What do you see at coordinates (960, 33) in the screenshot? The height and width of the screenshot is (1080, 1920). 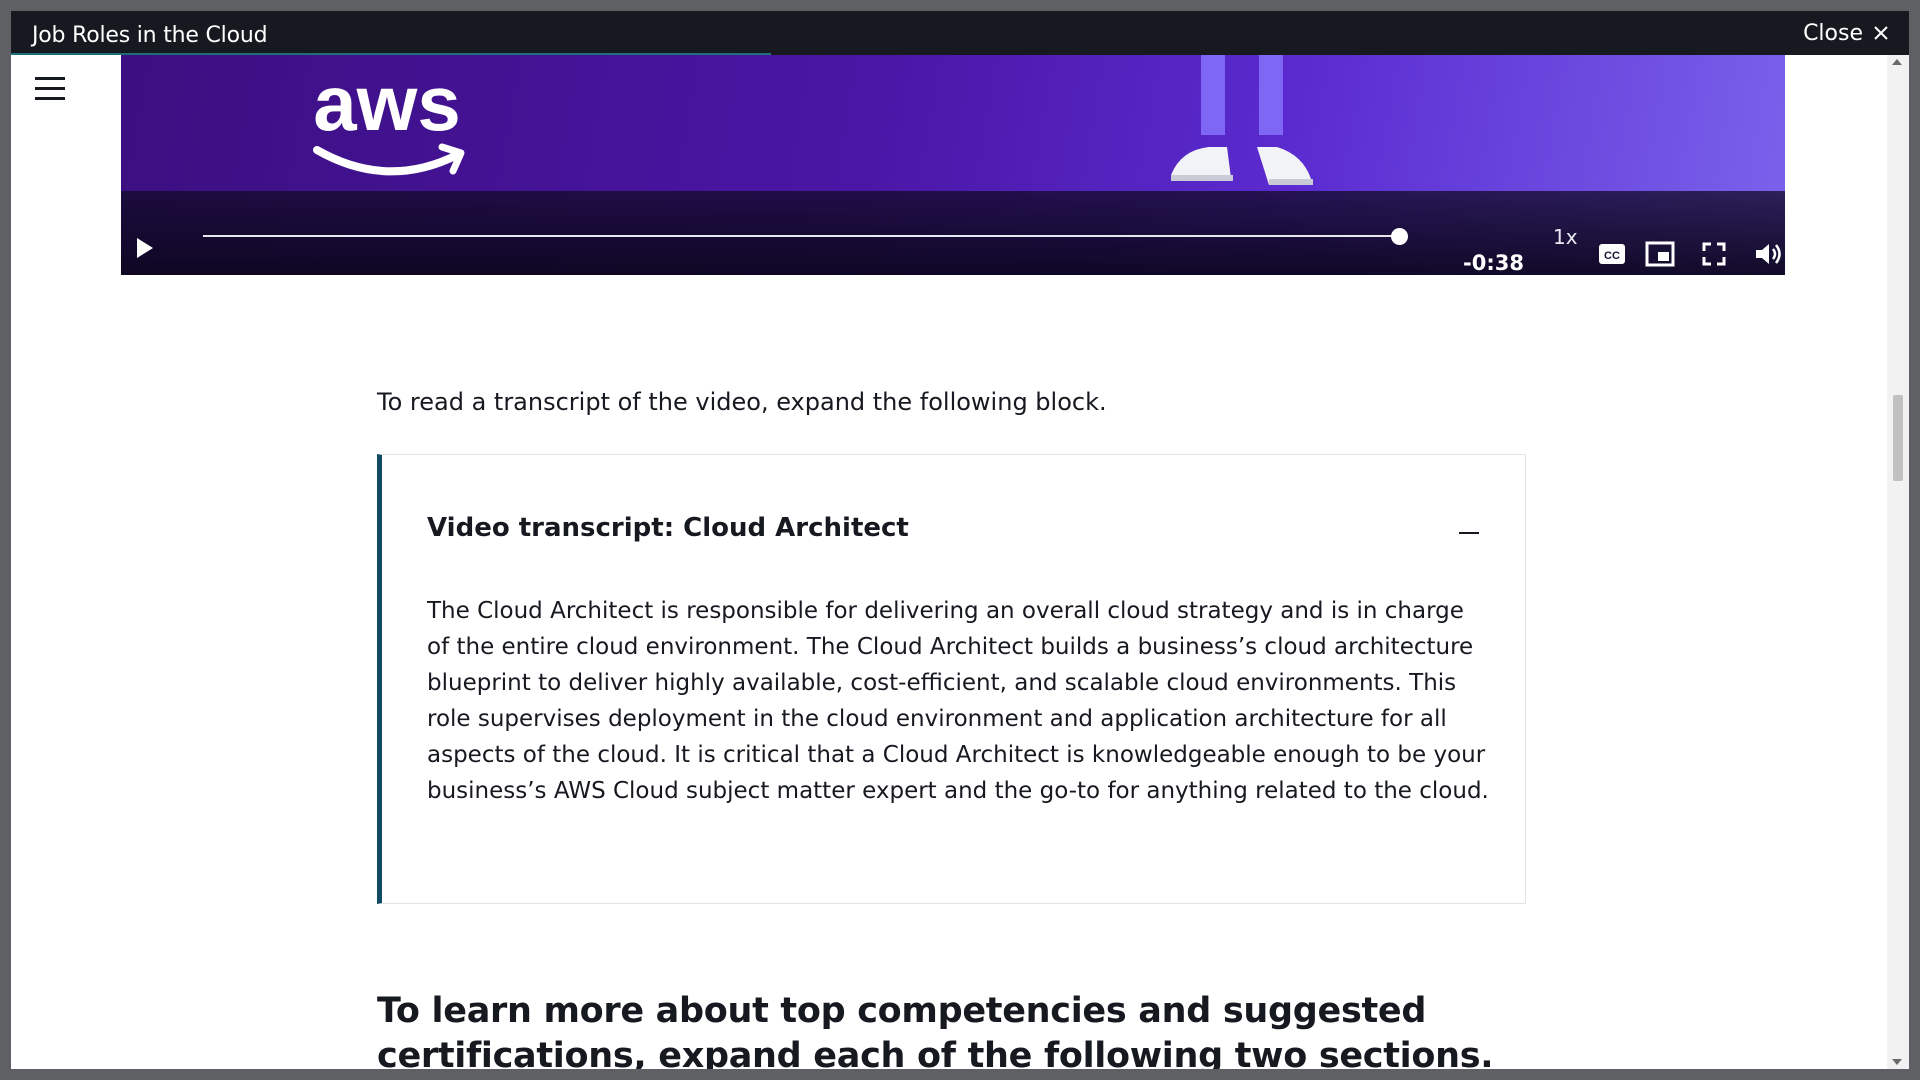 I see `title-bar: Job Roles in the Cloud Close` at bounding box center [960, 33].